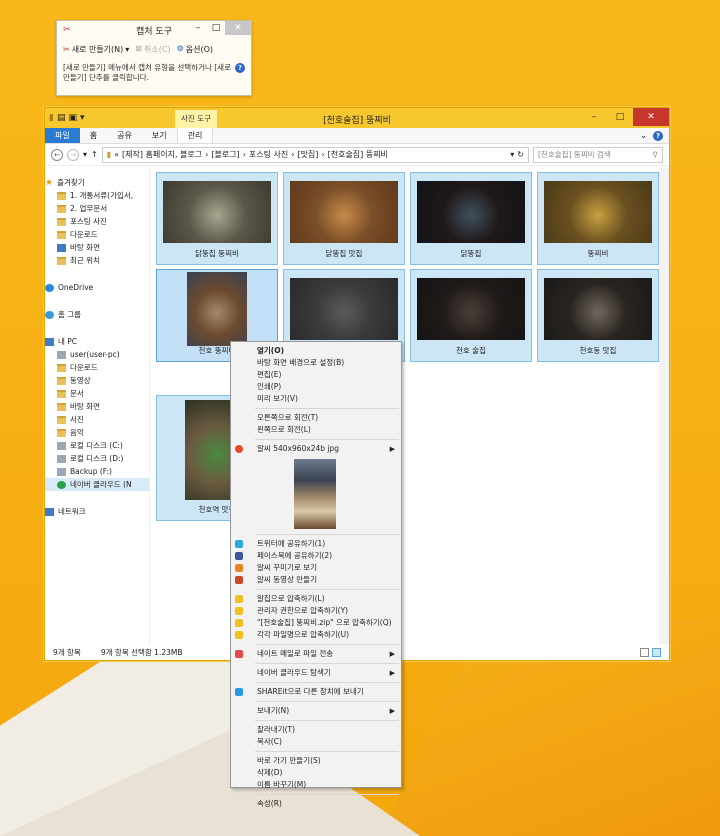 Image resolution: width=720 pixels, height=836 pixels. I want to click on large-icons-view-icon, so click(656, 652).